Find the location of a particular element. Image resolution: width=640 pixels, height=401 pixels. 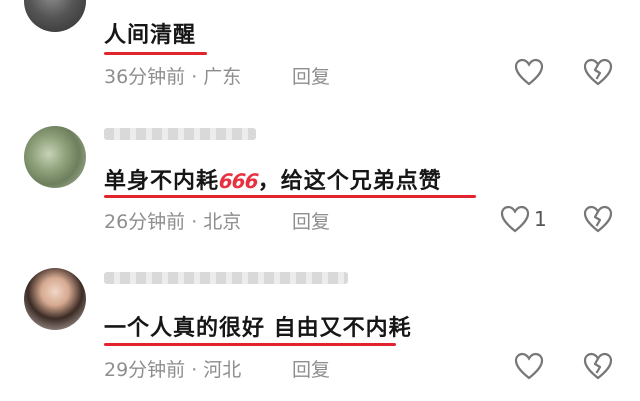

comment-meta: 29分钟前 · 河北 is located at coordinates (173, 370).